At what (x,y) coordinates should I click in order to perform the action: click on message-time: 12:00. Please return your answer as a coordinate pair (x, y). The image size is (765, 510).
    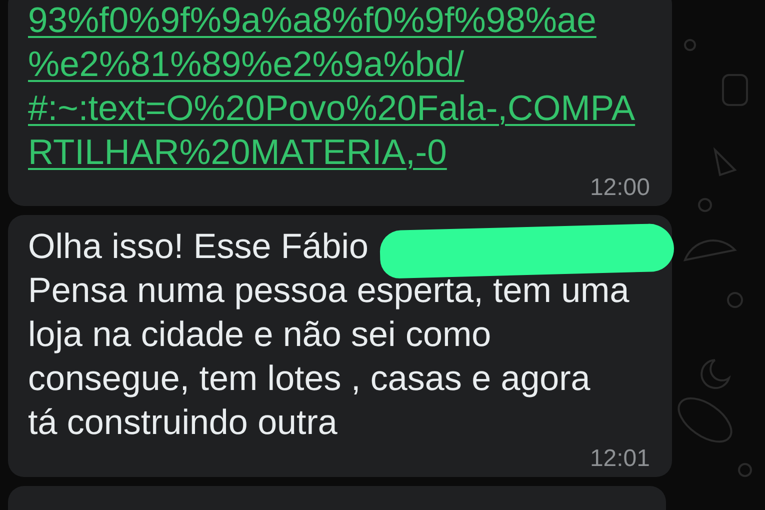
    Looking at the image, I should click on (620, 188).